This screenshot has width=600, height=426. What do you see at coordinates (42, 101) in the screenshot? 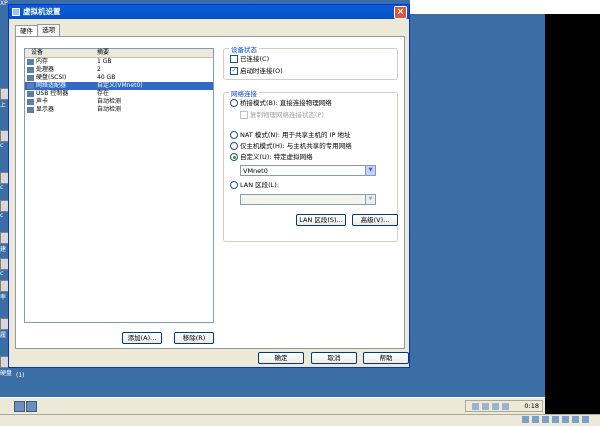
I see `device-name: 声卡` at bounding box center [42, 101].